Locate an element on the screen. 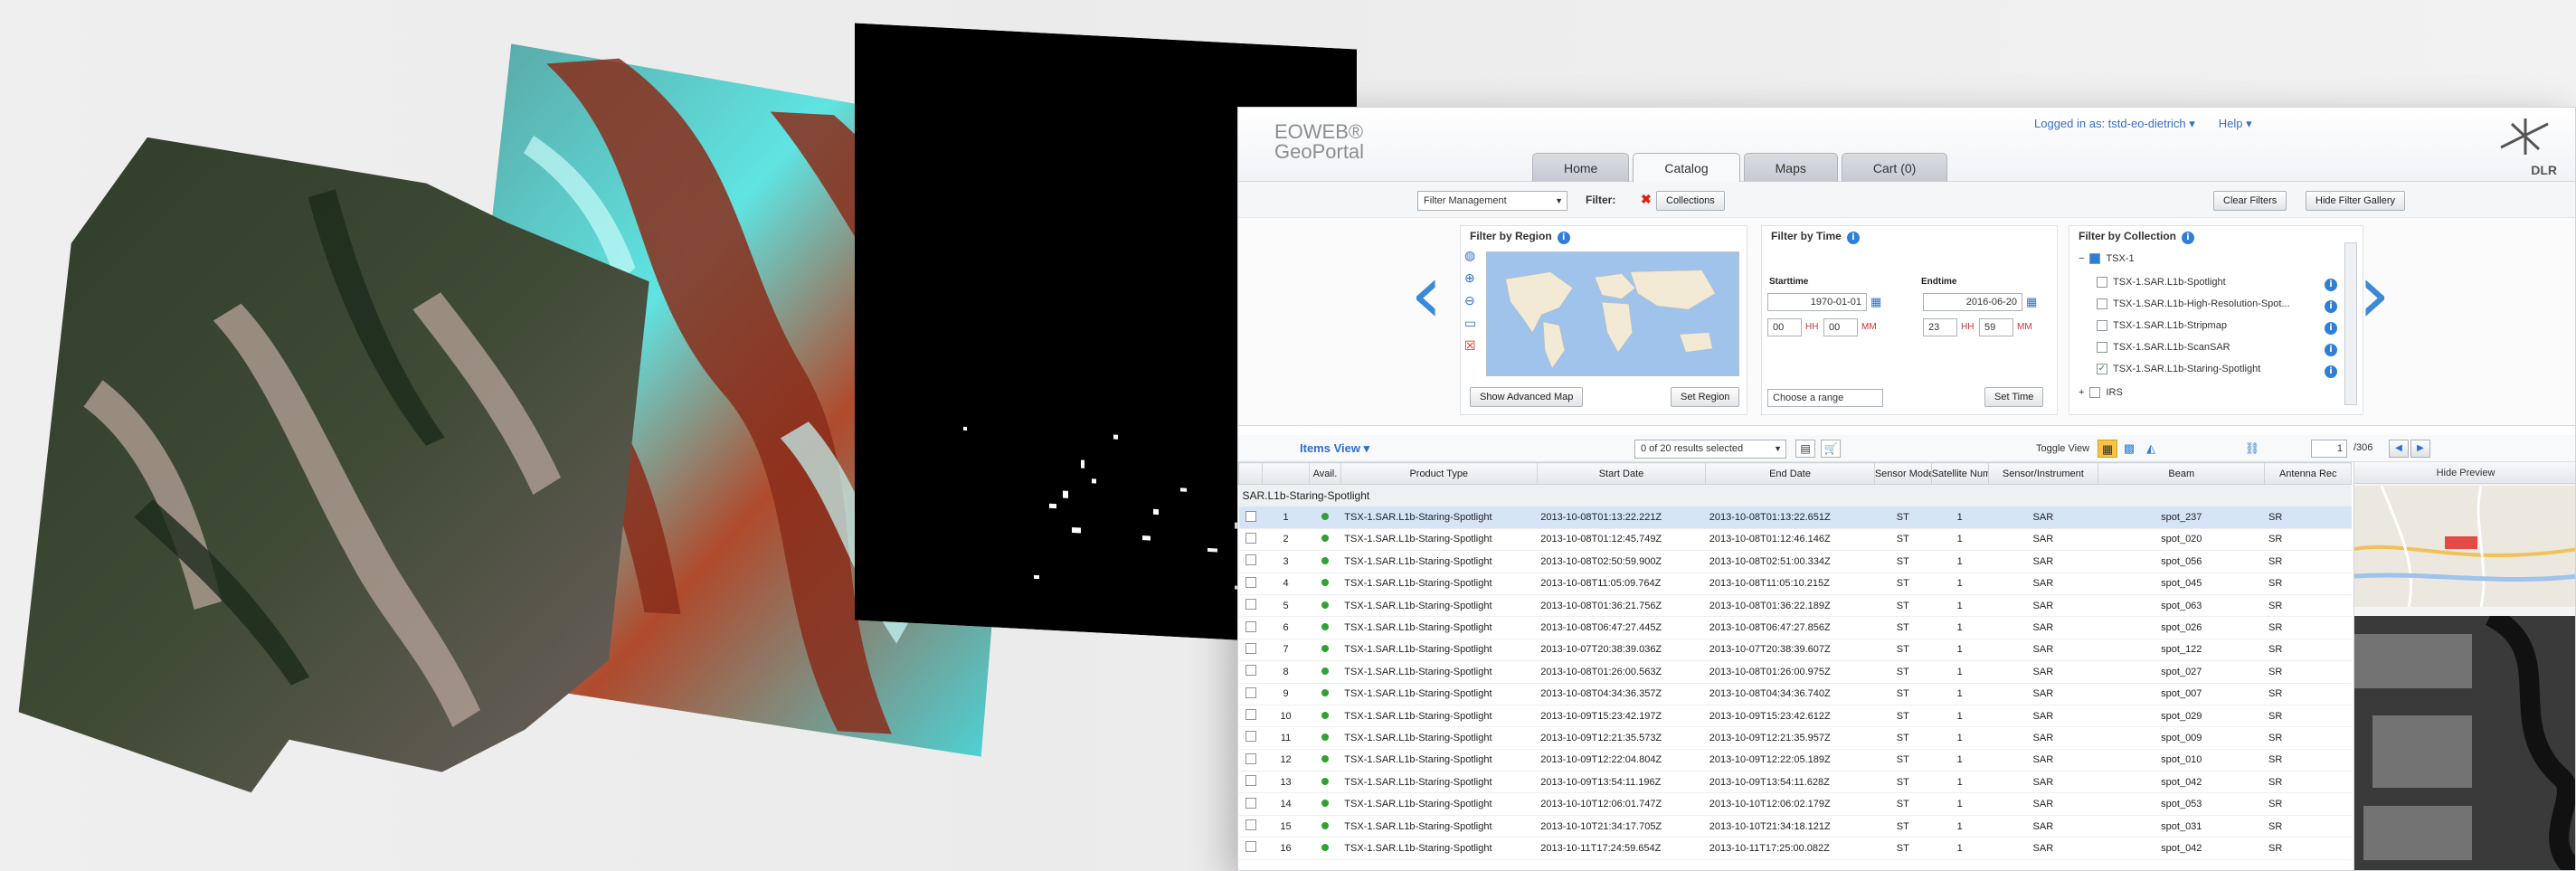  remove-filter-icon: ✖ is located at coordinates (1647, 199).